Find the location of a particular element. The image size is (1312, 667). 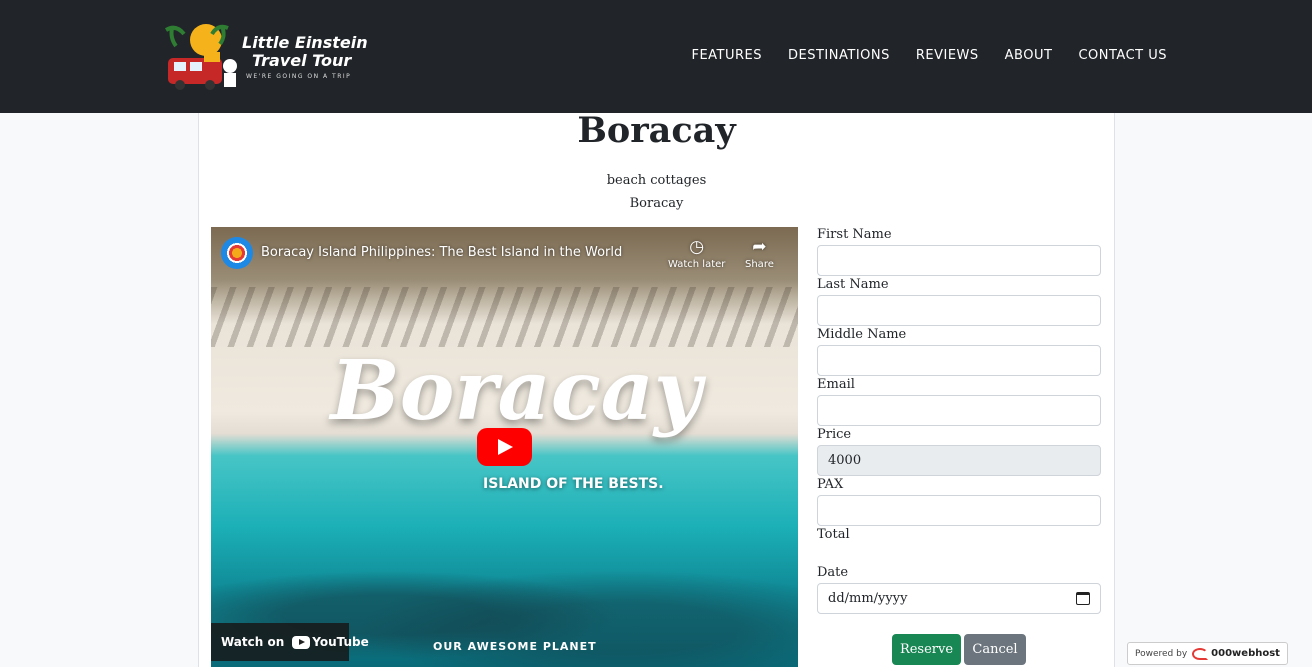

brand-title-line2: Travel Tour is located at coordinates (302, 60).